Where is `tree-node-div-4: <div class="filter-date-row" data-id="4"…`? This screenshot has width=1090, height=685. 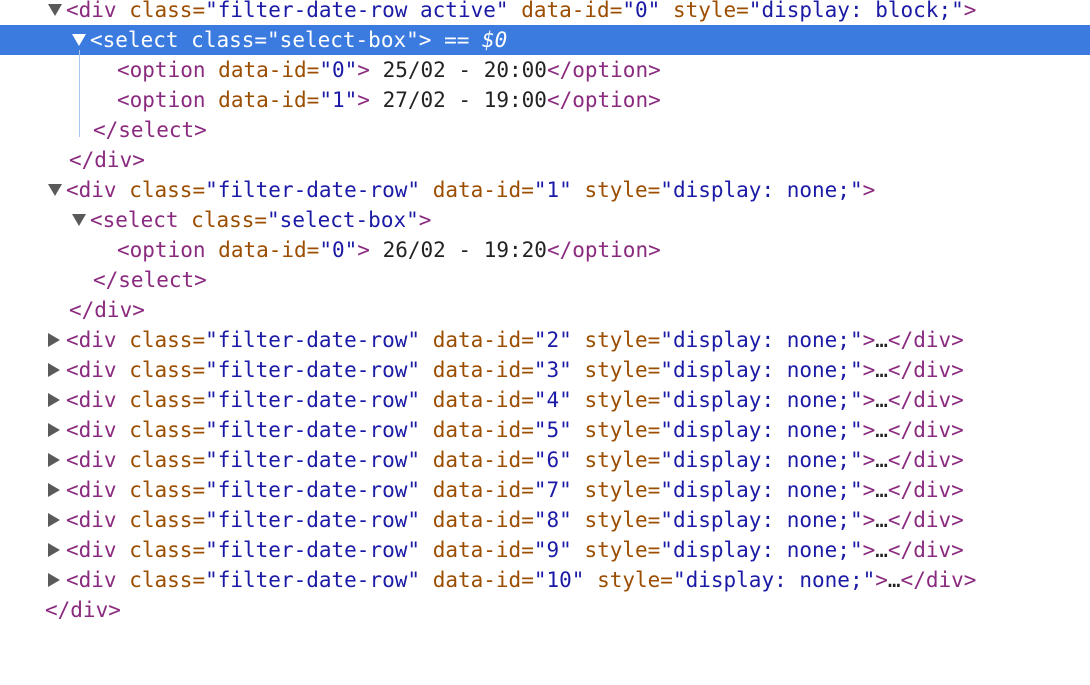
tree-node-div-4: <div class="filter-date-row" data-id="4"… is located at coordinates (545, 400).